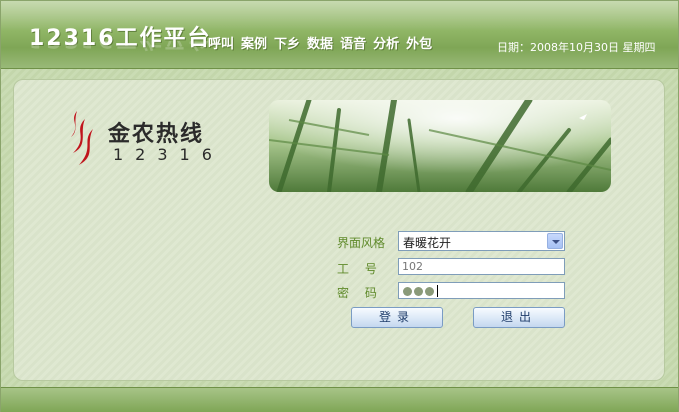 The image size is (679, 412). Describe the element at coordinates (254, 42) in the screenshot. I see `nav-item-cases: 案例` at that location.